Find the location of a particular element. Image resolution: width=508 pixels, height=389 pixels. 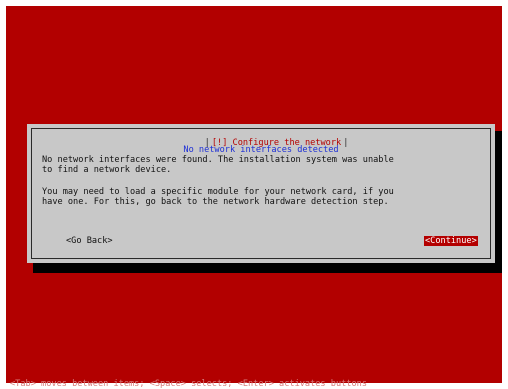

continue-button: <Continue> is located at coordinates (451, 241).